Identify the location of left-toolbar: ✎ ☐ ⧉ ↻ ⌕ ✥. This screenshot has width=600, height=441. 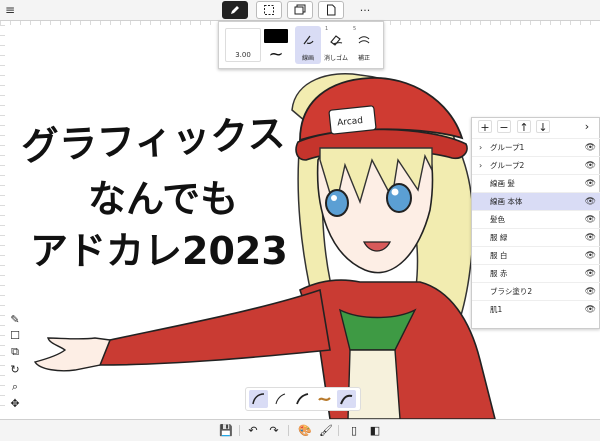
(15, 363).